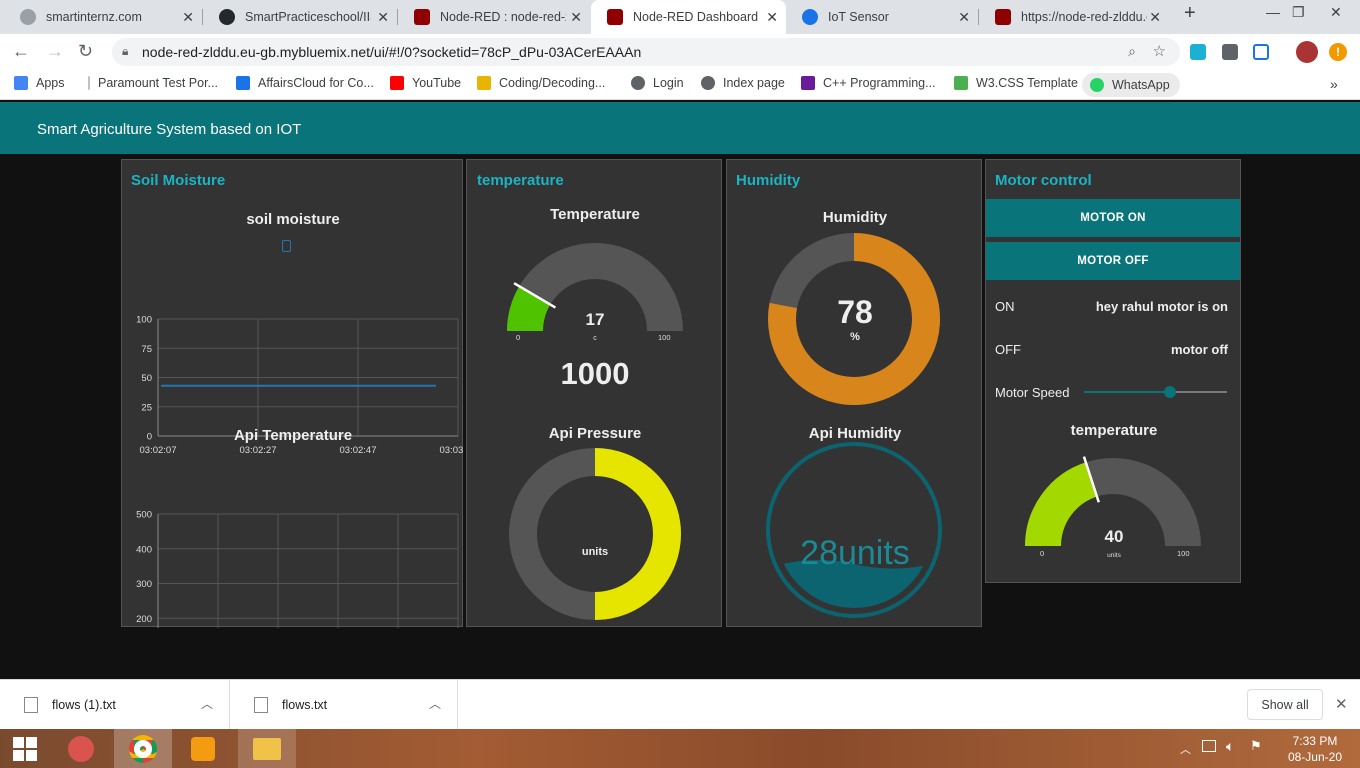 This screenshot has height=768, width=1360. Describe the element at coordinates (518, 337) in the screenshot. I see `gauge-min: 0` at that location.